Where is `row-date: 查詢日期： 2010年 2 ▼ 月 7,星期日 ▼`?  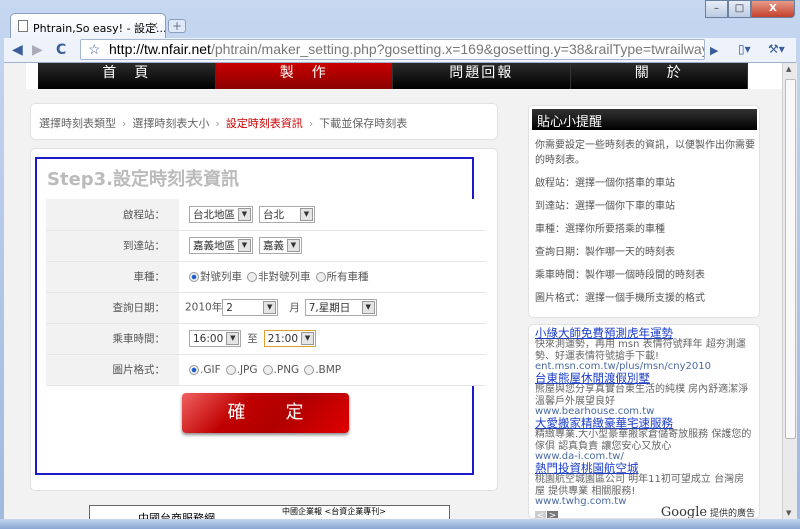
row-date: 查詢日期： 2010年 2 ▼ 月 7,星期日 ▼ is located at coordinates (266, 308).